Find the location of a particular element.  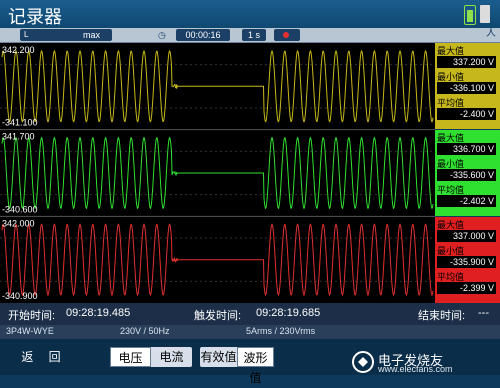

voltage-option: 电压 is located at coordinates (130, 357).